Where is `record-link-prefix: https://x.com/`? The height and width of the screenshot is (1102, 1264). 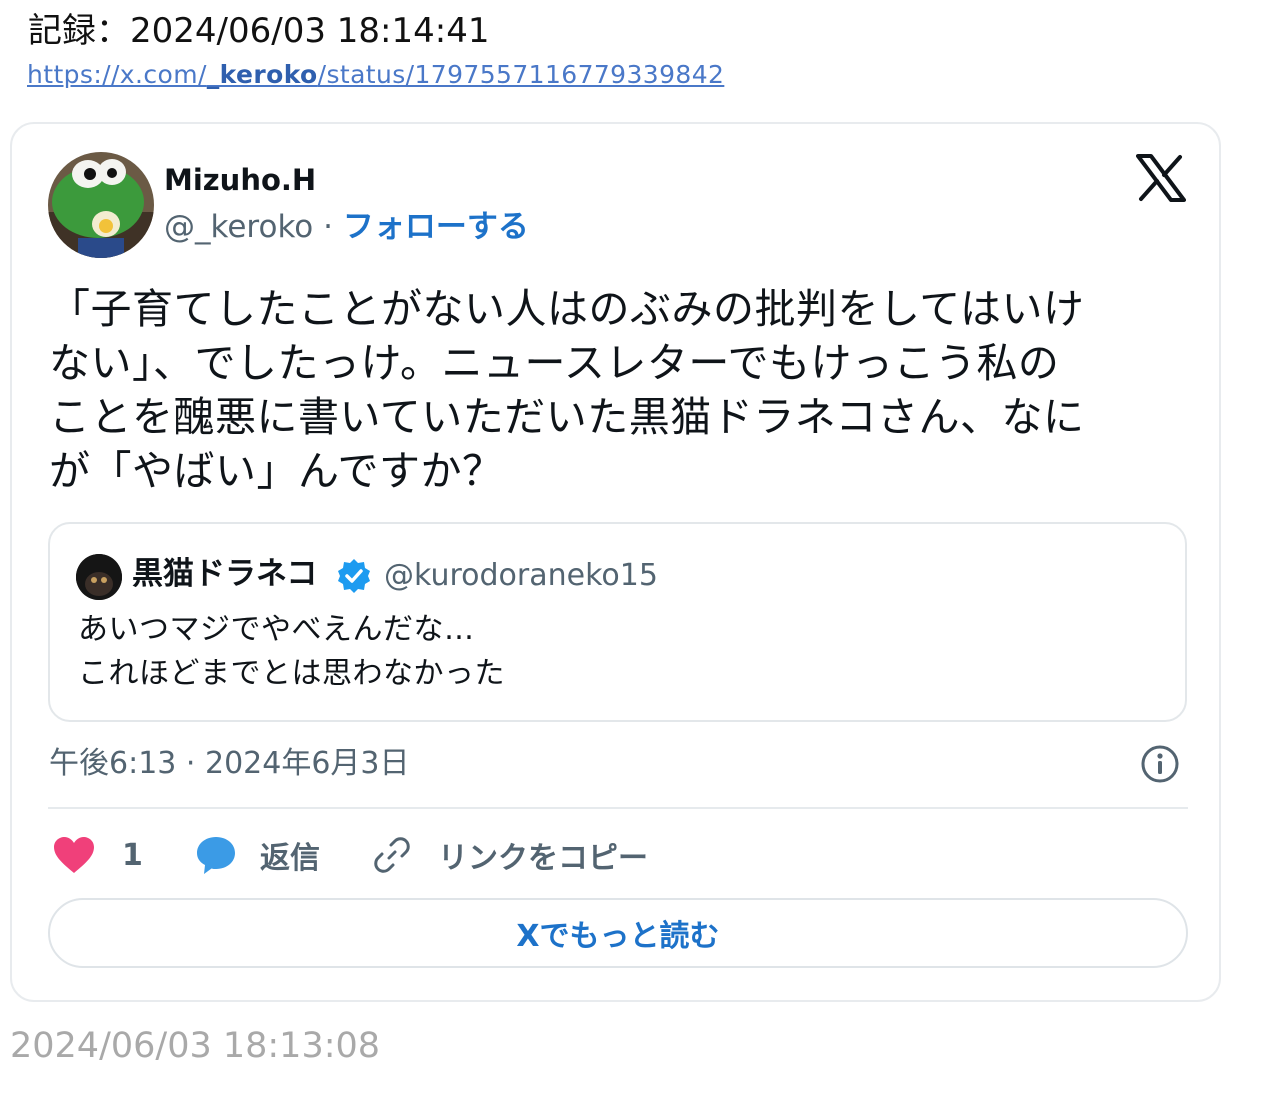
record-link-prefix: https://x.com/ is located at coordinates (117, 74).